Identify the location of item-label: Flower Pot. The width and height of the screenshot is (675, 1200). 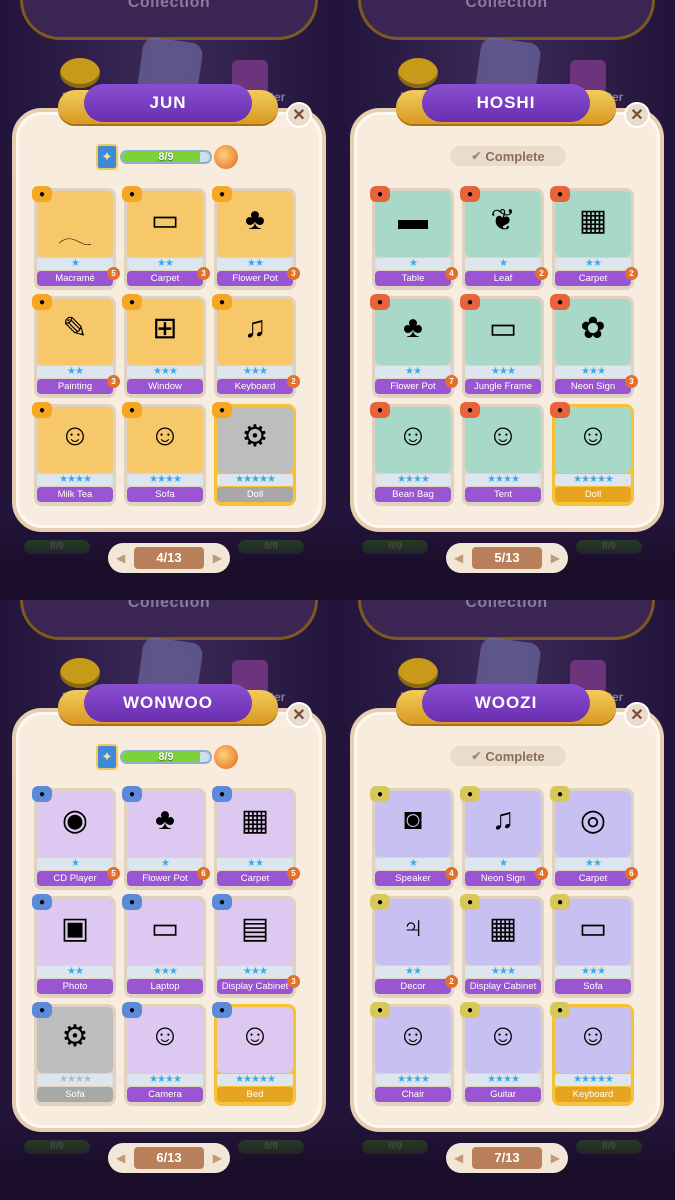
(255, 278).